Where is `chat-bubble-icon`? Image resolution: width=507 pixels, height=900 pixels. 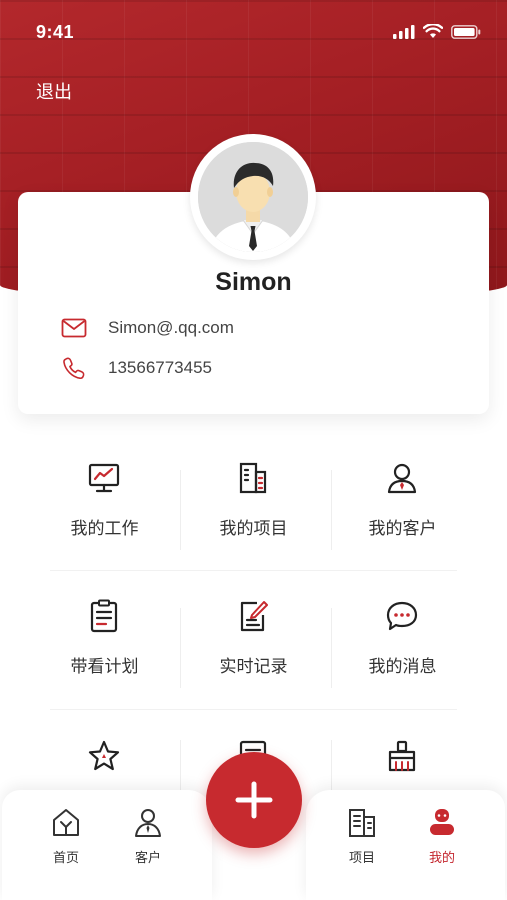
chat-bubble-icon is located at coordinates (402, 616).